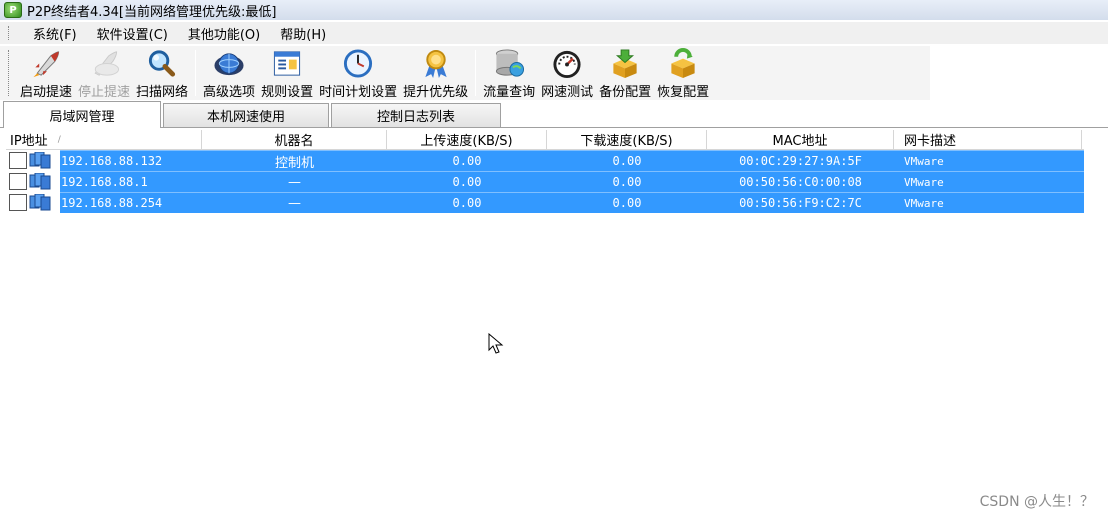 This screenshot has width=1108, height=519. What do you see at coordinates (287, 63) in the screenshot?
I see `rules-window-icon` at bounding box center [287, 63].